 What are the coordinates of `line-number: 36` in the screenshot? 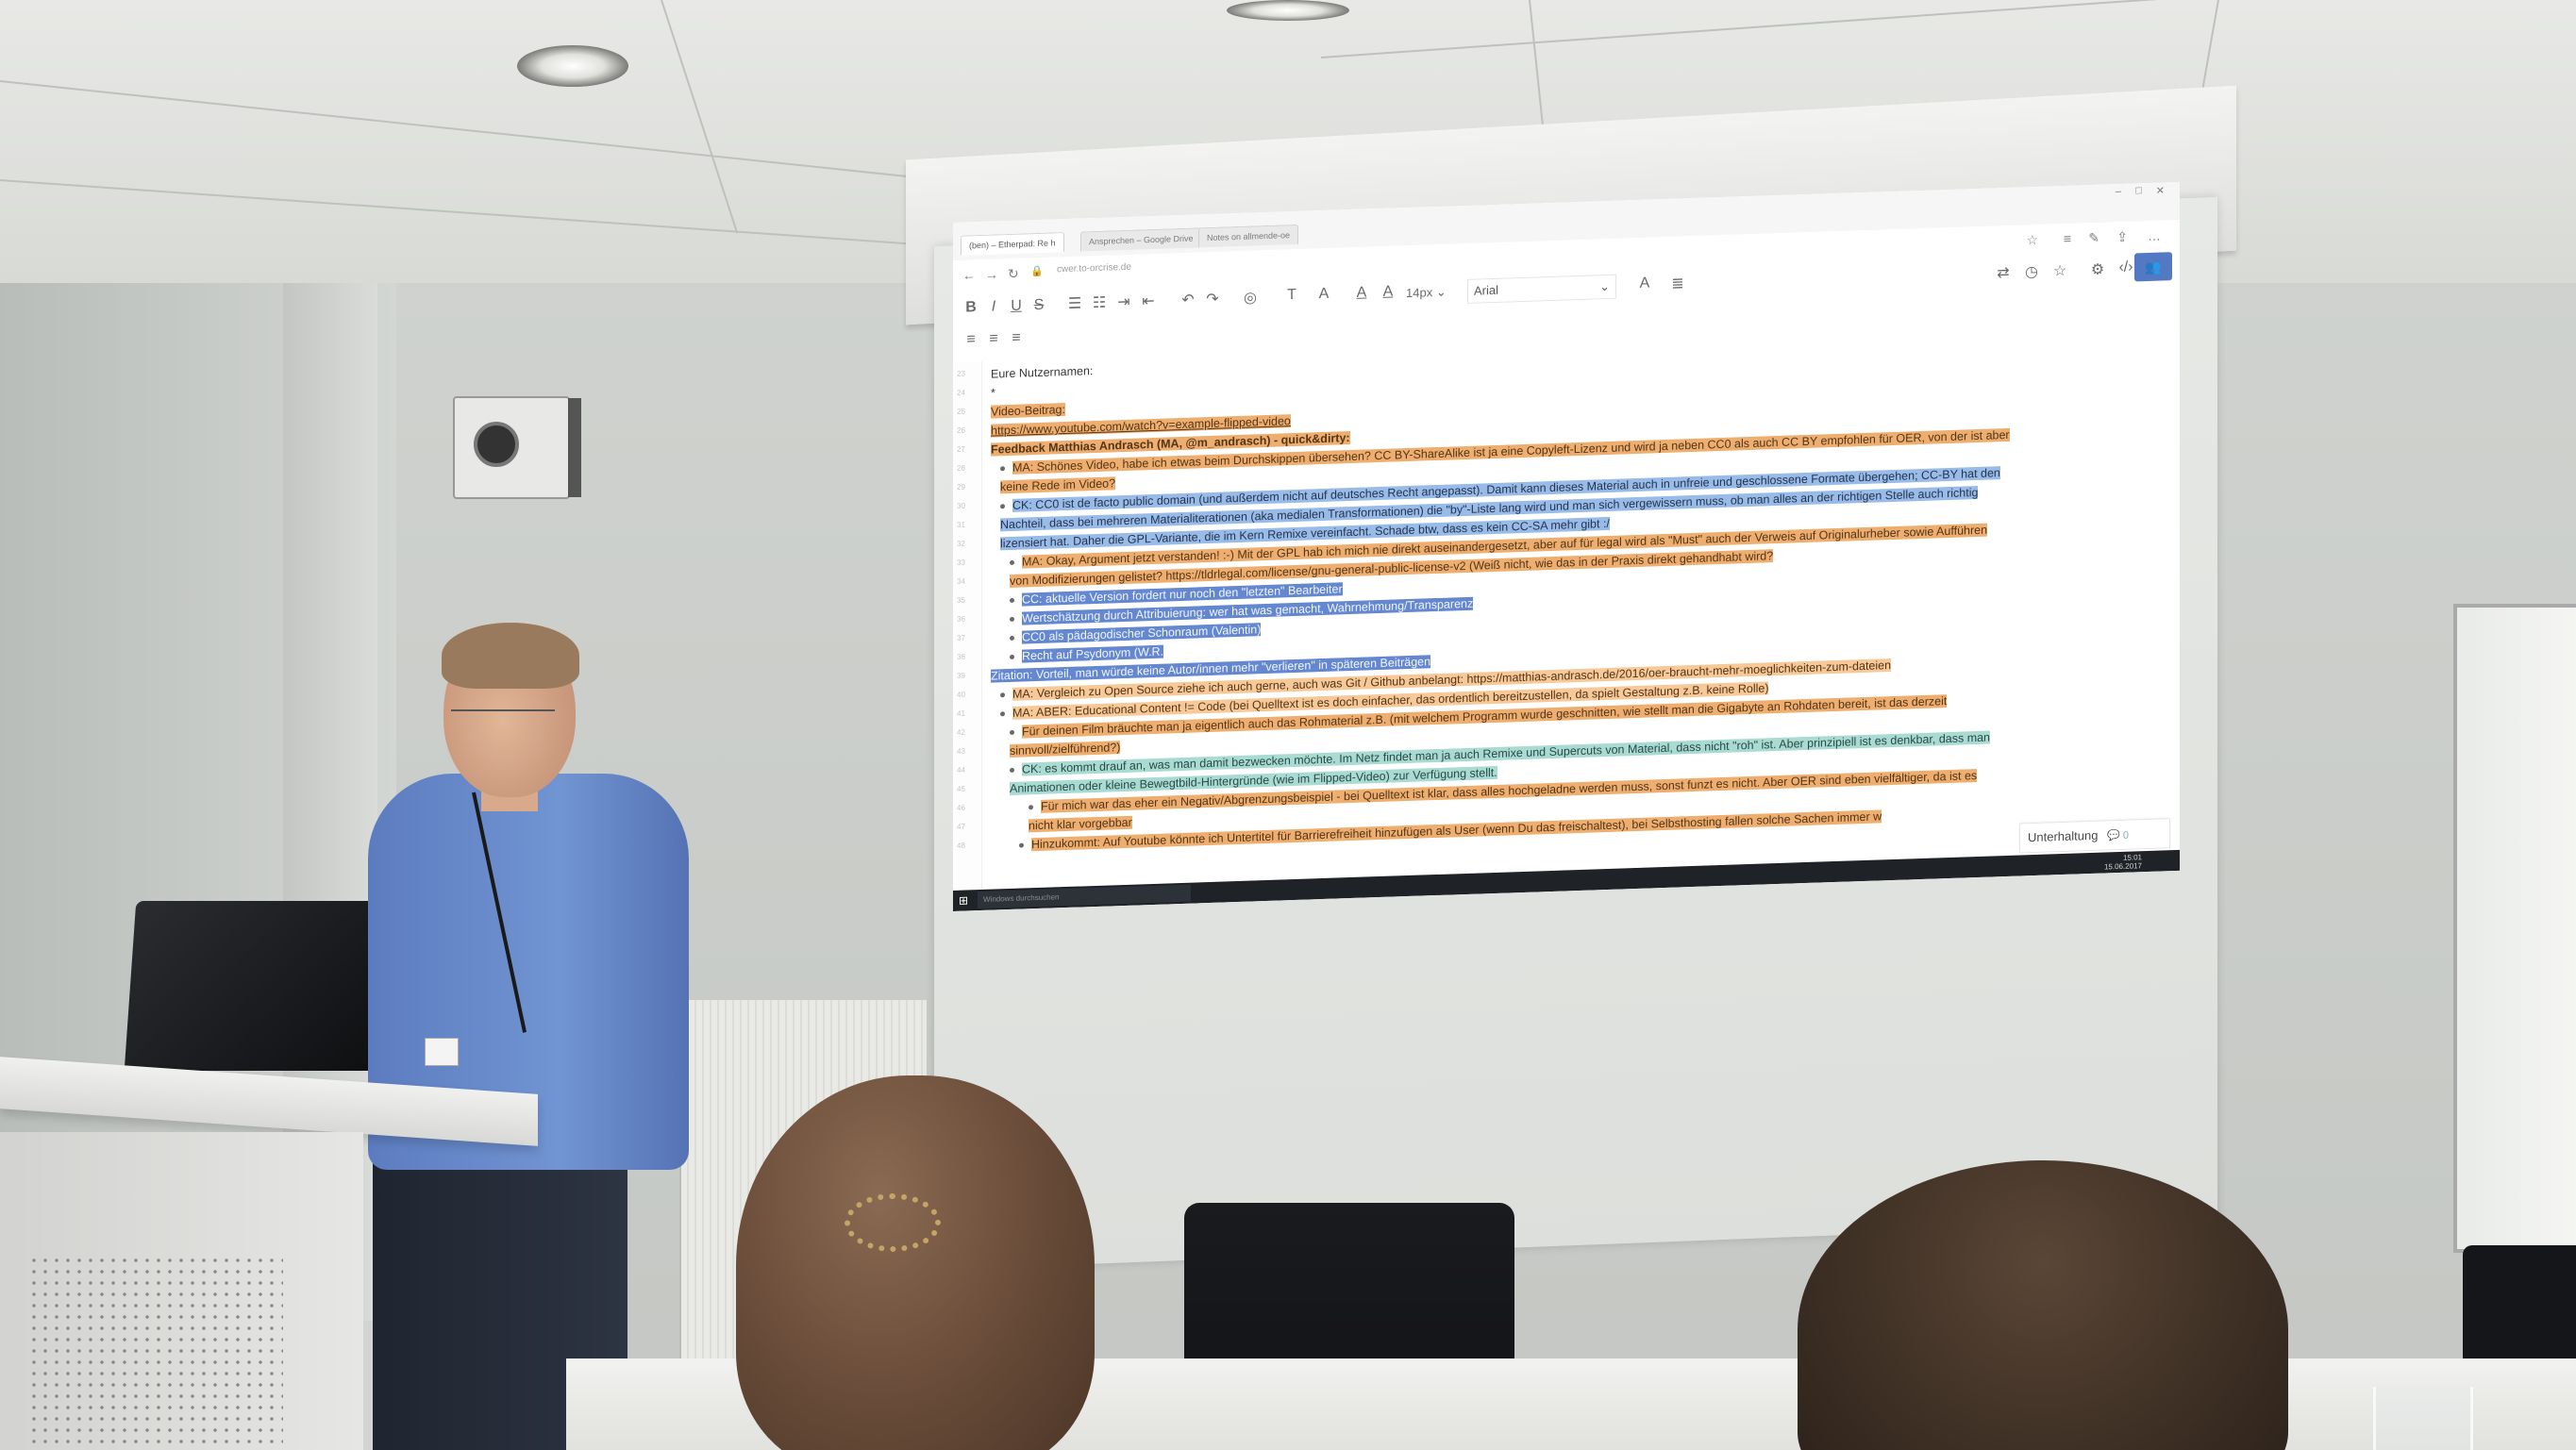 It's located at (961, 619).